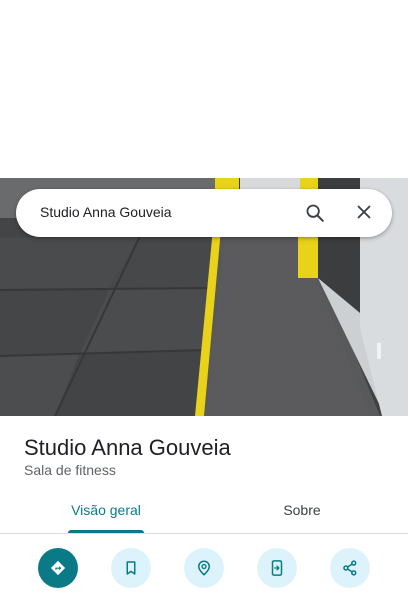 The image size is (408, 594). What do you see at coordinates (127, 447) in the screenshot?
I see `place-title: Studio Anna Gouveia` at bounding box center [127, 447].